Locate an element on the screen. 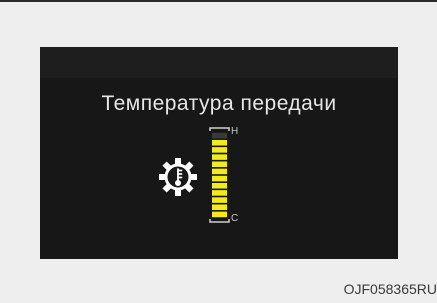 The width and height of the screenshot is (437, 303). gauge-cold-label: C is located at coordinates (235, 218).